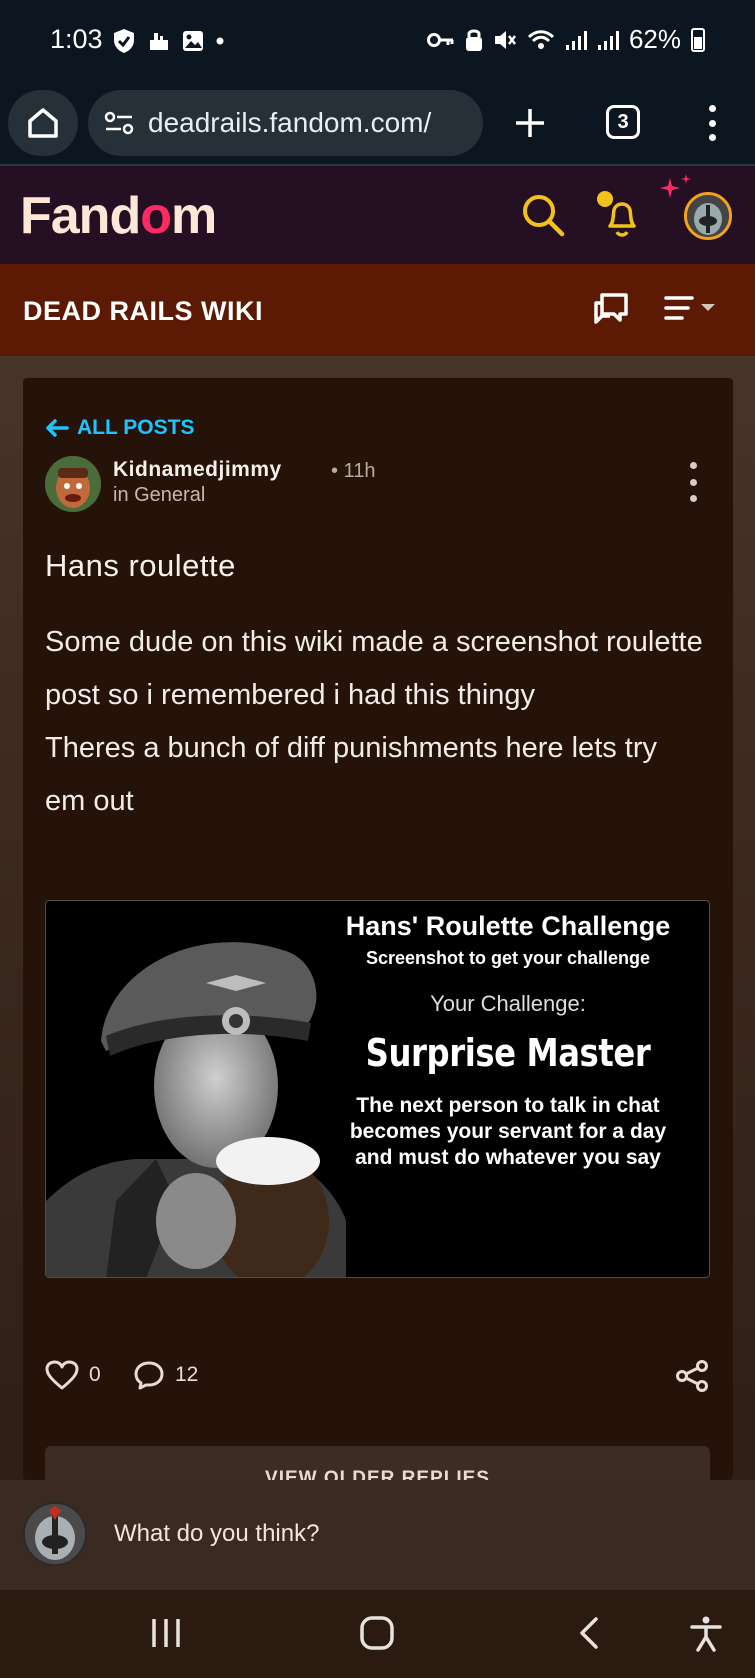 The width and height of the screenshot is (755, 1678). Describe the element at coordinates (196, 1089) in the screenshot. I see `officer-photo` at that location.